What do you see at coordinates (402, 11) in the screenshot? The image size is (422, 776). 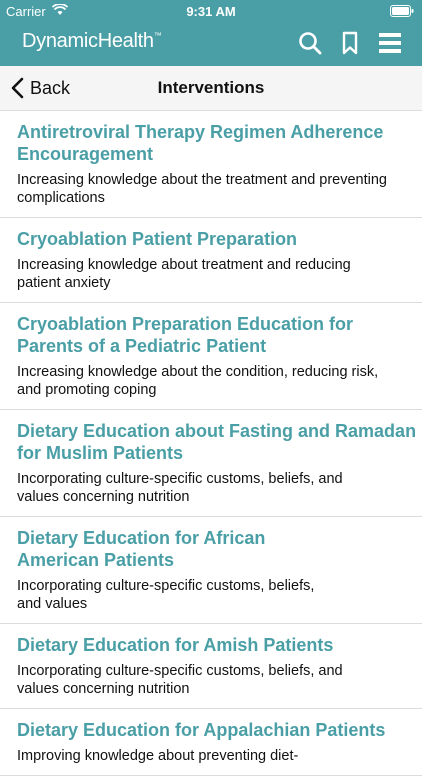 I see `battery-icon` at bounding box center [402, 11].